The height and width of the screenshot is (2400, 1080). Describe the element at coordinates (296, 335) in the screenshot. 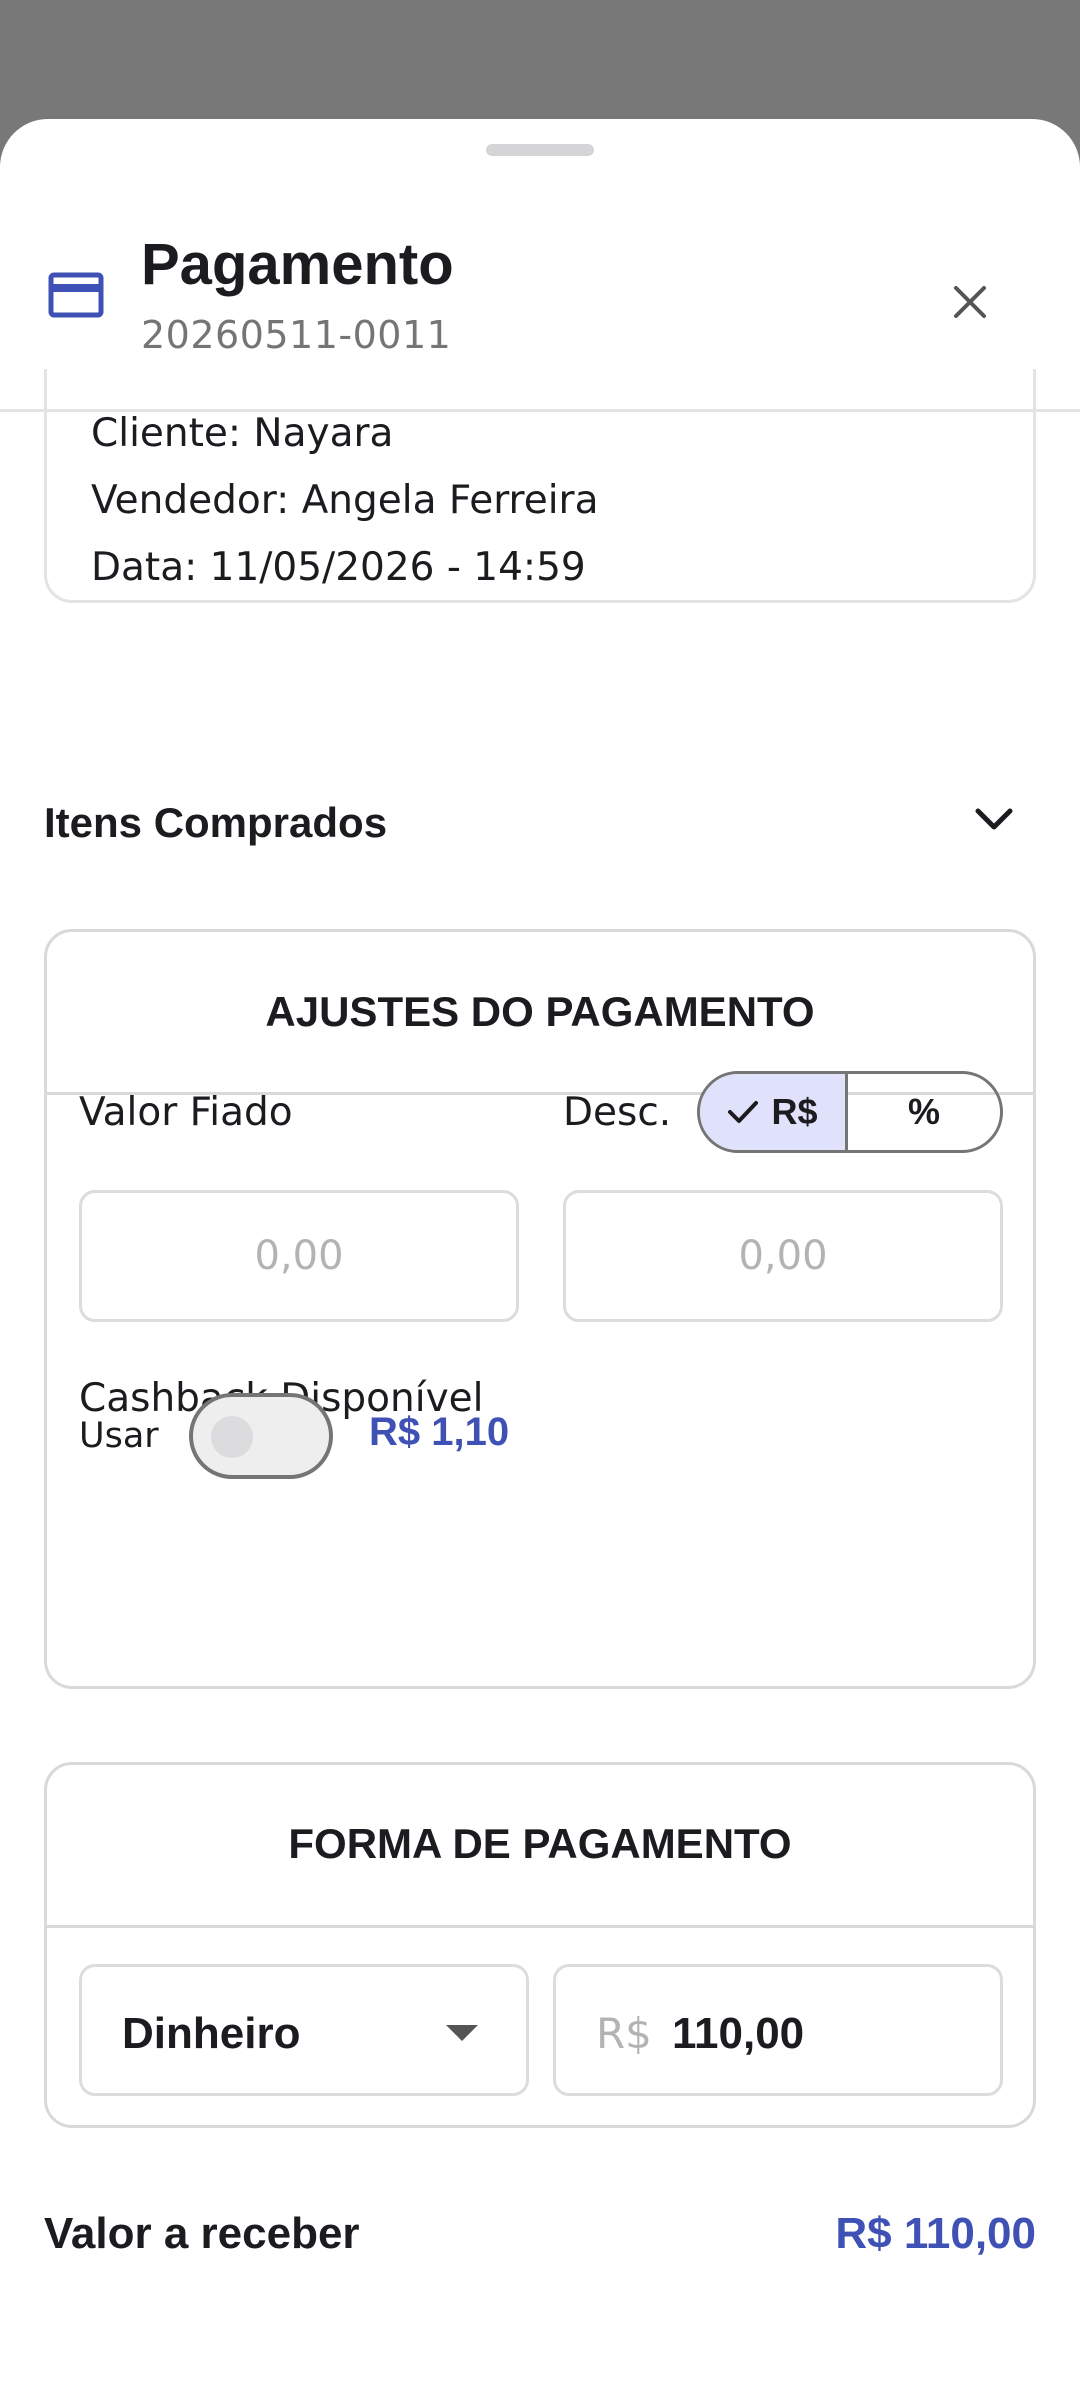

I see `order-number: 20260511-0011` at that location.